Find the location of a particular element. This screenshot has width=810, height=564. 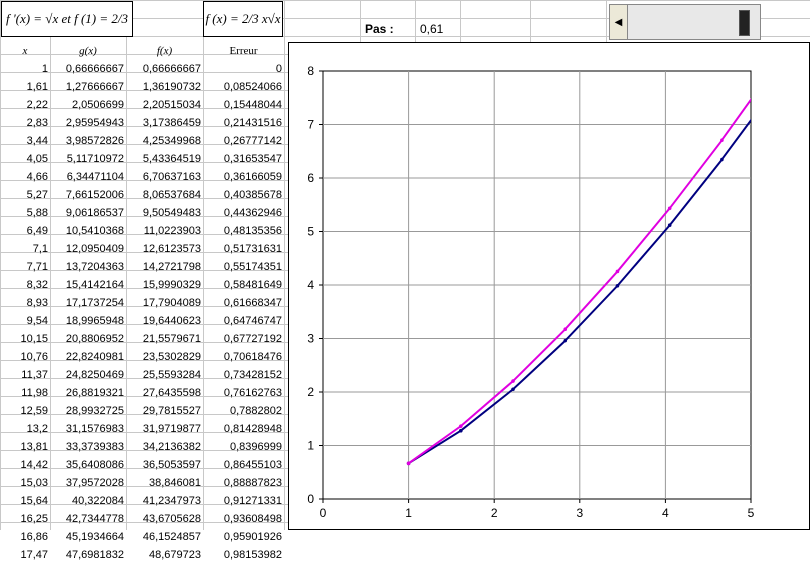

table-cell: 13,7204363 is located at coordinates (88, 267).